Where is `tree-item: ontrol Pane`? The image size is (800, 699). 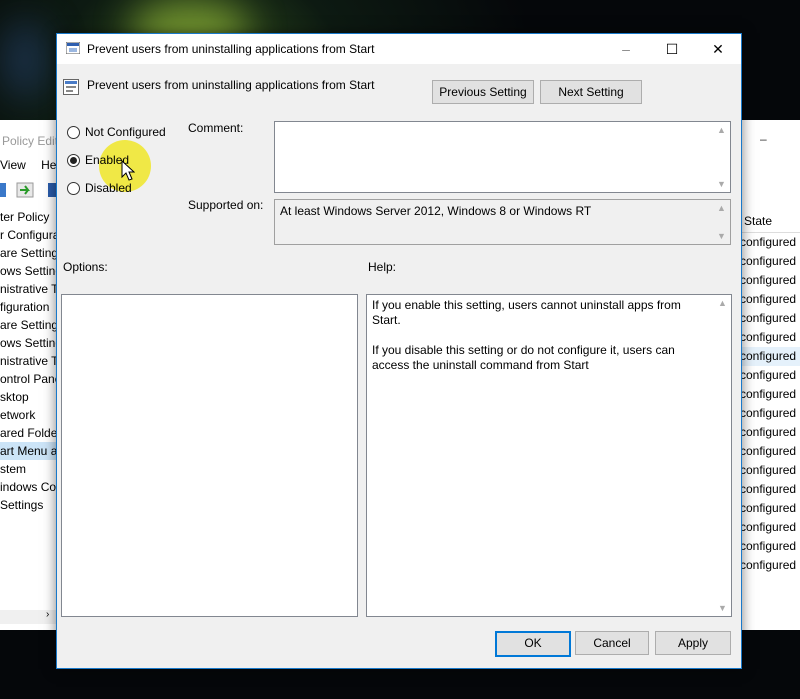 tree-item: ontrol Pane is located at coordinates (29, 379).